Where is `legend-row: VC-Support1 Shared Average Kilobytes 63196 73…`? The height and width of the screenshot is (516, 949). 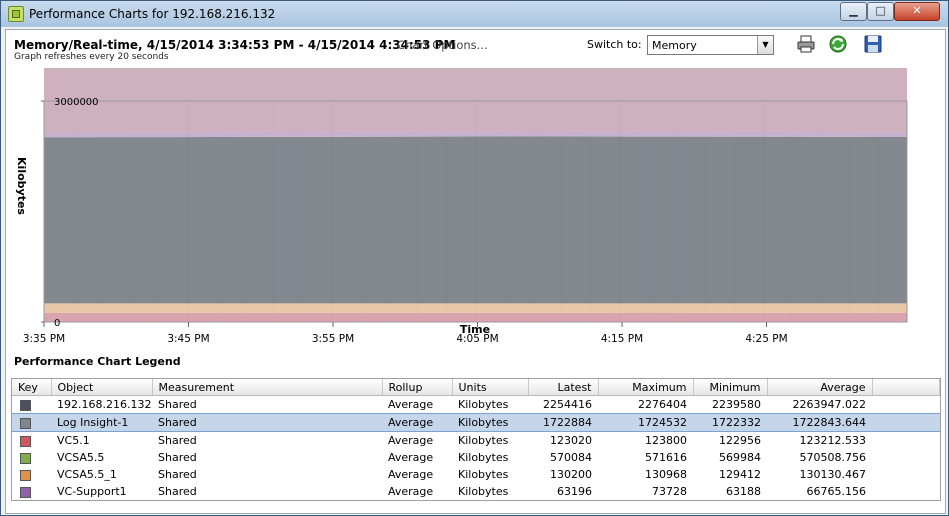 legend-row: VC-Support1 Shared Average Kilobytes 63196 73… is located at coordinates (476, 491).